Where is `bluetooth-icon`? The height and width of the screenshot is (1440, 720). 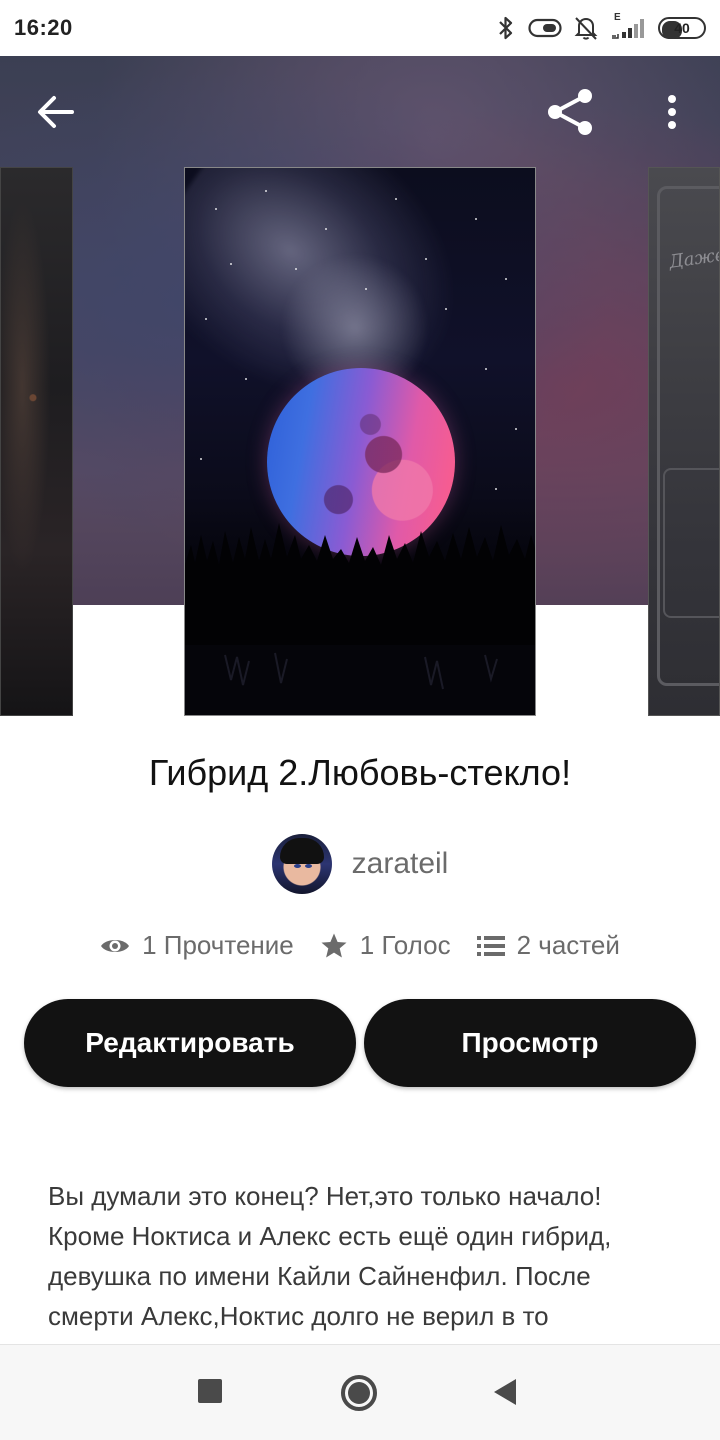
bluetooth-icon is located at coordinates (506, 28).